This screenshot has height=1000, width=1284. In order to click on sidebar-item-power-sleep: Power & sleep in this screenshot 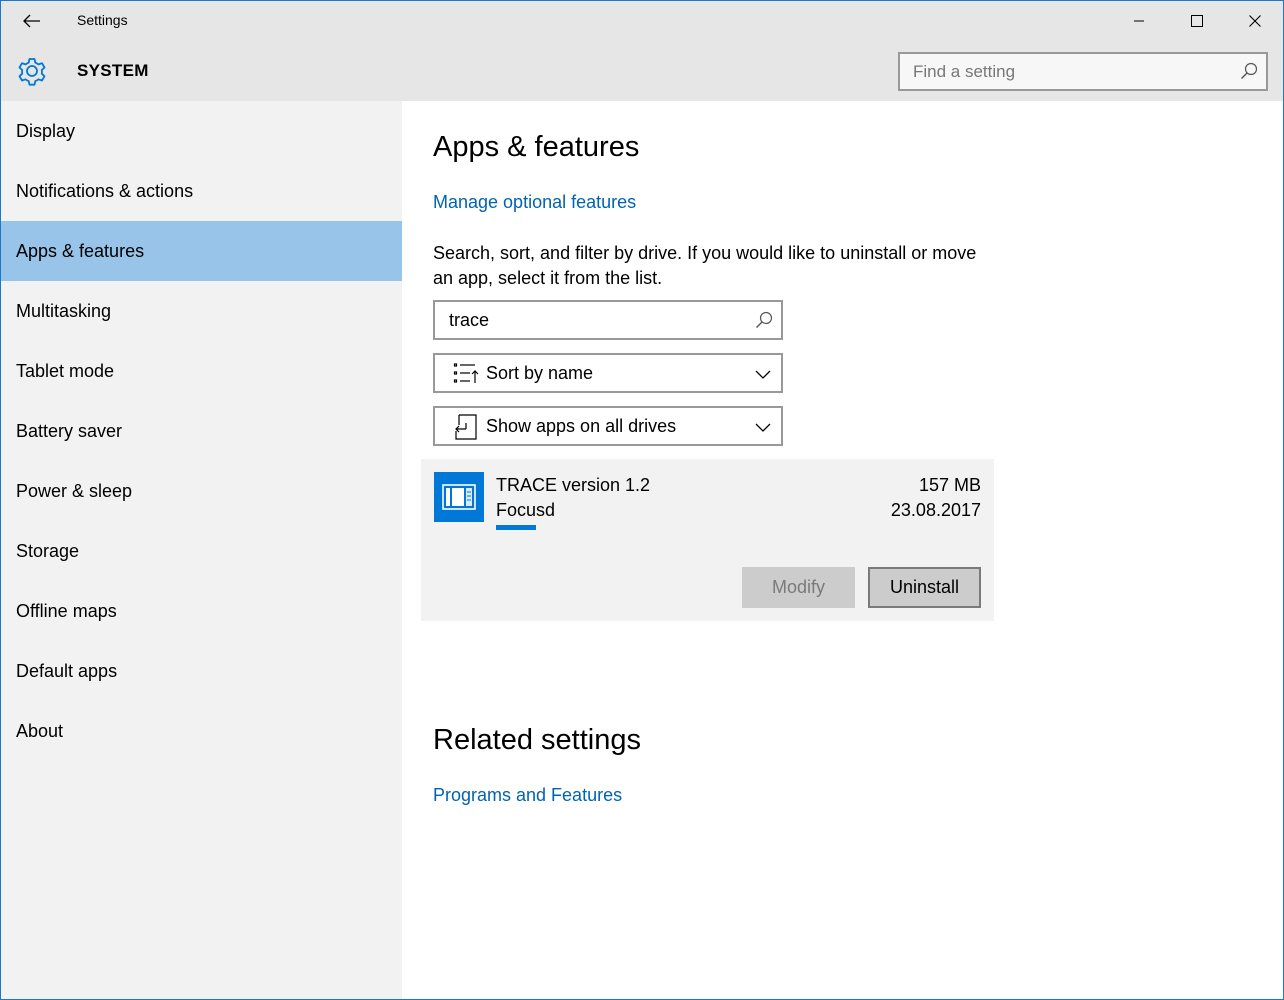, I will do `click(201, 491)`.